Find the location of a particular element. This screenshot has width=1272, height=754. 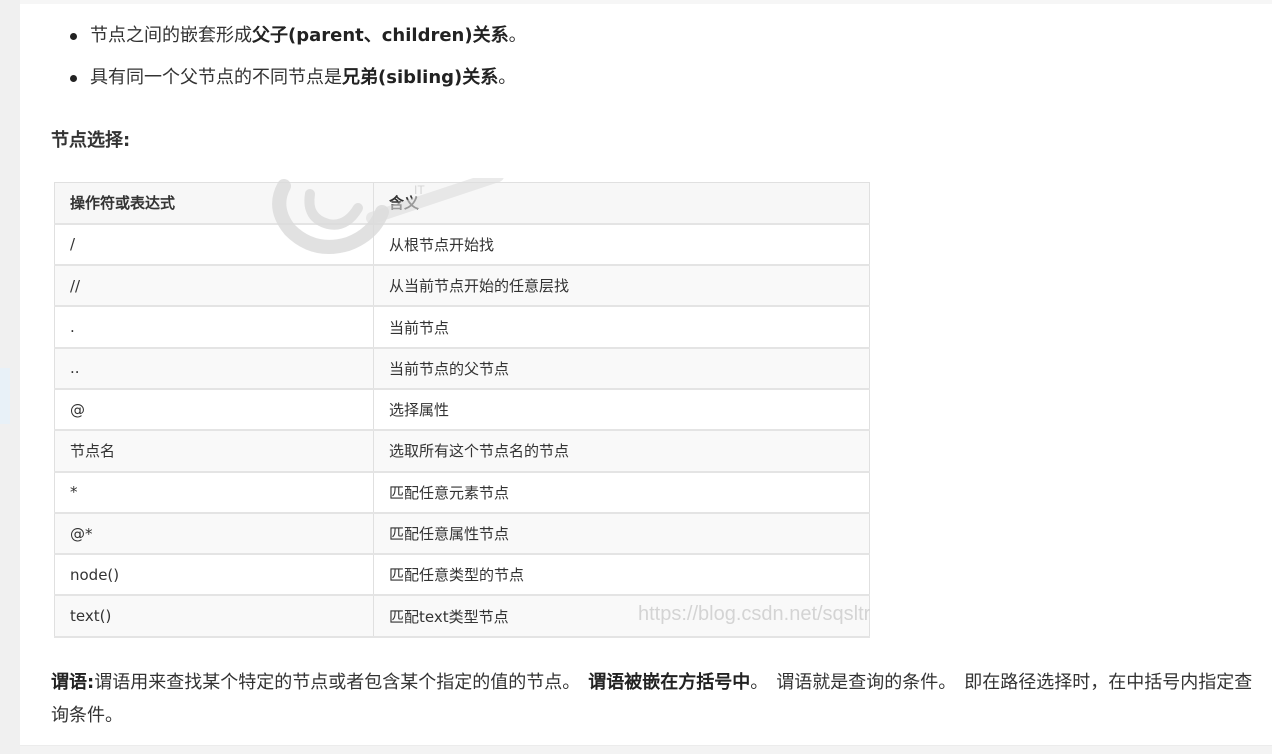

top-edge is located at coordinates (646, 2).